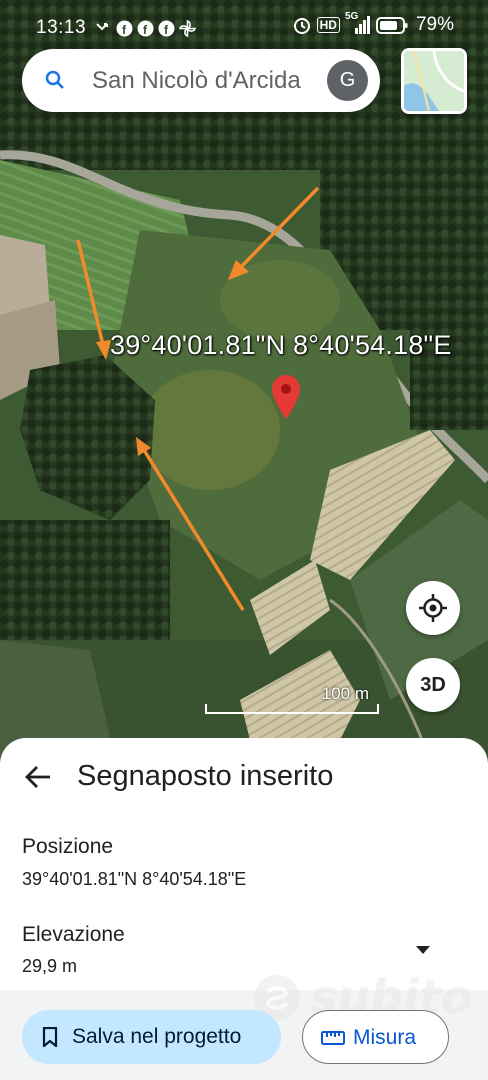 This screenshot has height=1080, width=488. Describe the element at coordinates (358, 23) in the screenshot. I see `signal-icon: 5G` at that location.